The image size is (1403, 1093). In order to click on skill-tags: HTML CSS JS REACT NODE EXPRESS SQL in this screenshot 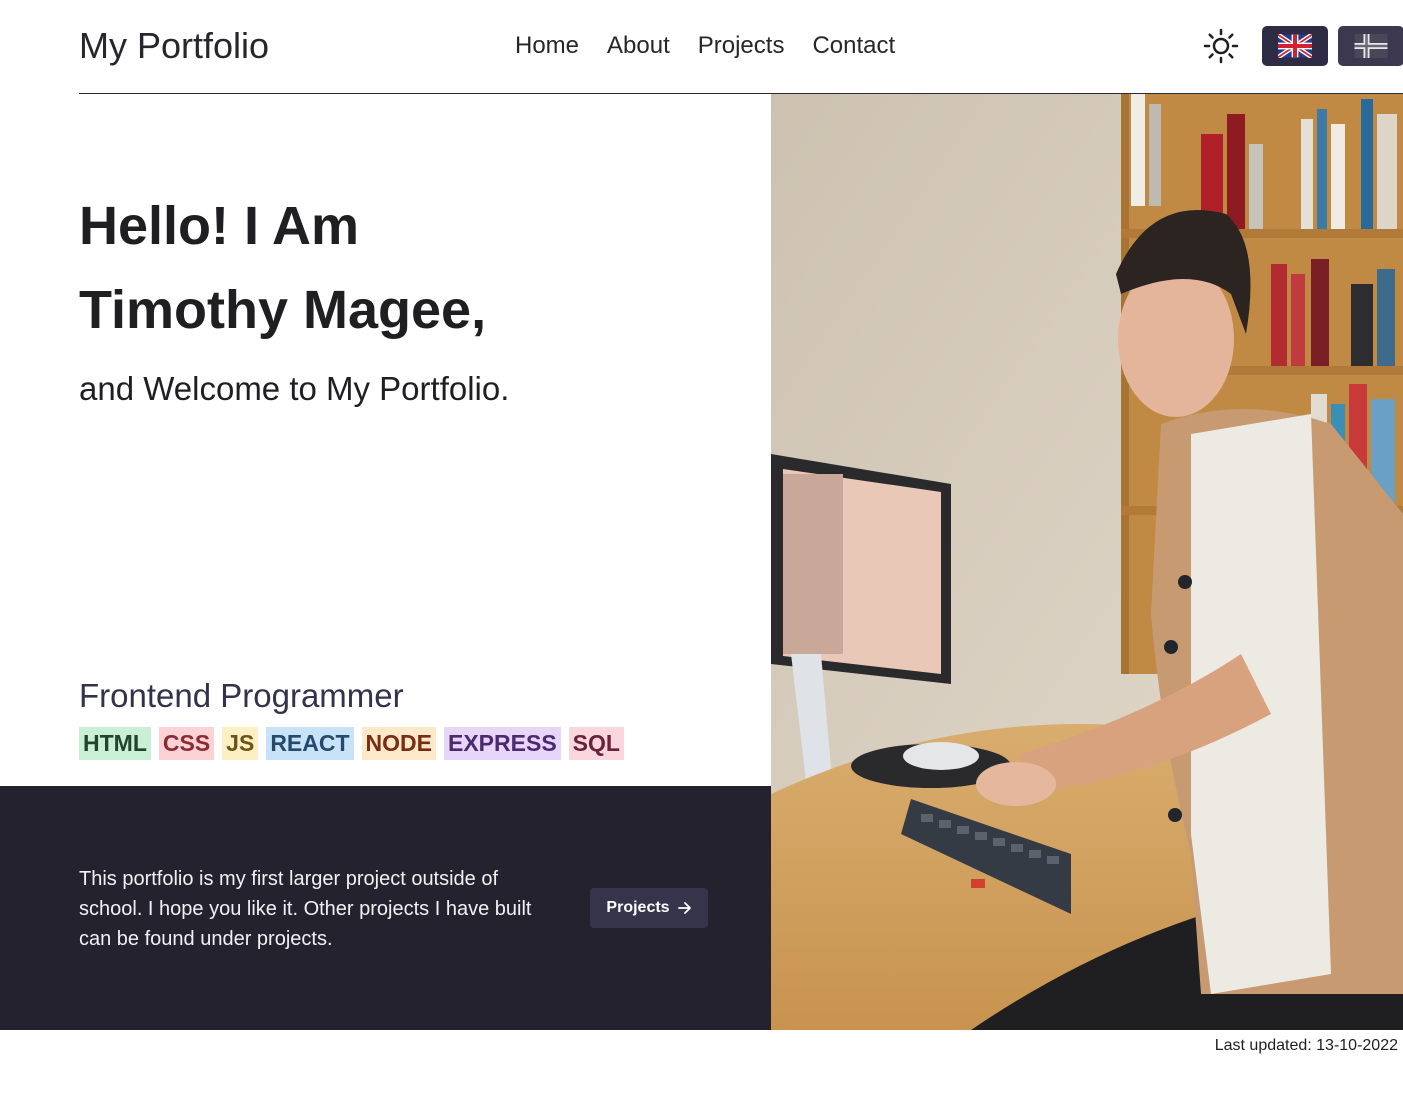, I will do `click(351, 743)`.